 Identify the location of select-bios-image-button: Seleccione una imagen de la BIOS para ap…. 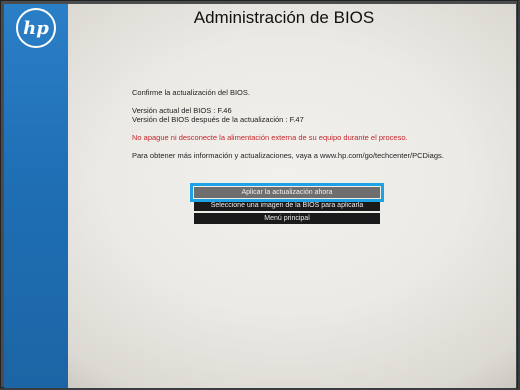
(287, 205).